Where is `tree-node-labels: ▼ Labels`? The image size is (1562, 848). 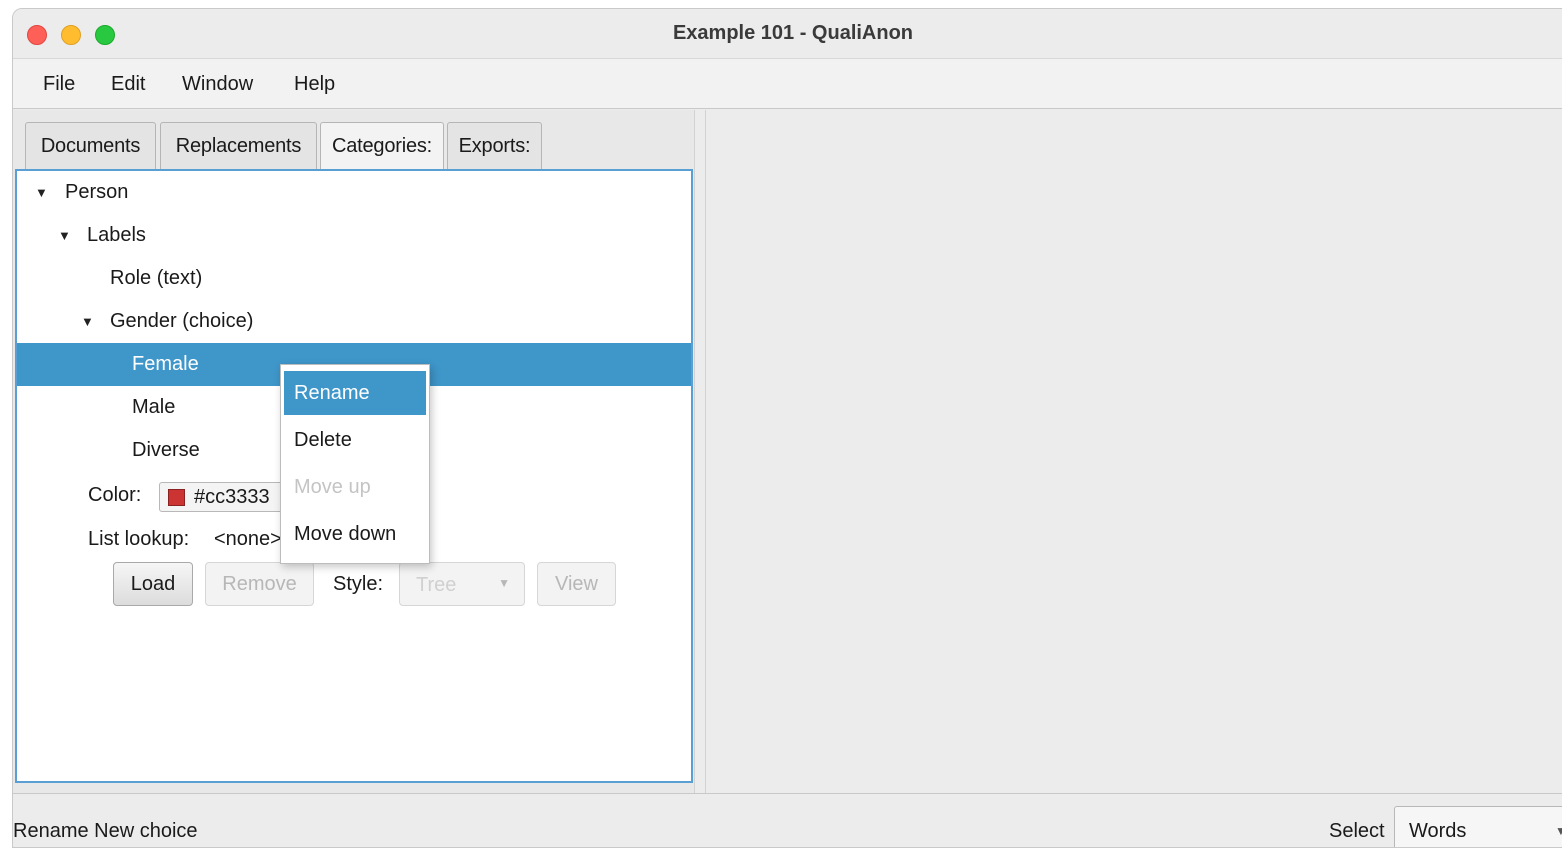
tree-node-labels: ▼ Labels is located at coordinates (354, 235).